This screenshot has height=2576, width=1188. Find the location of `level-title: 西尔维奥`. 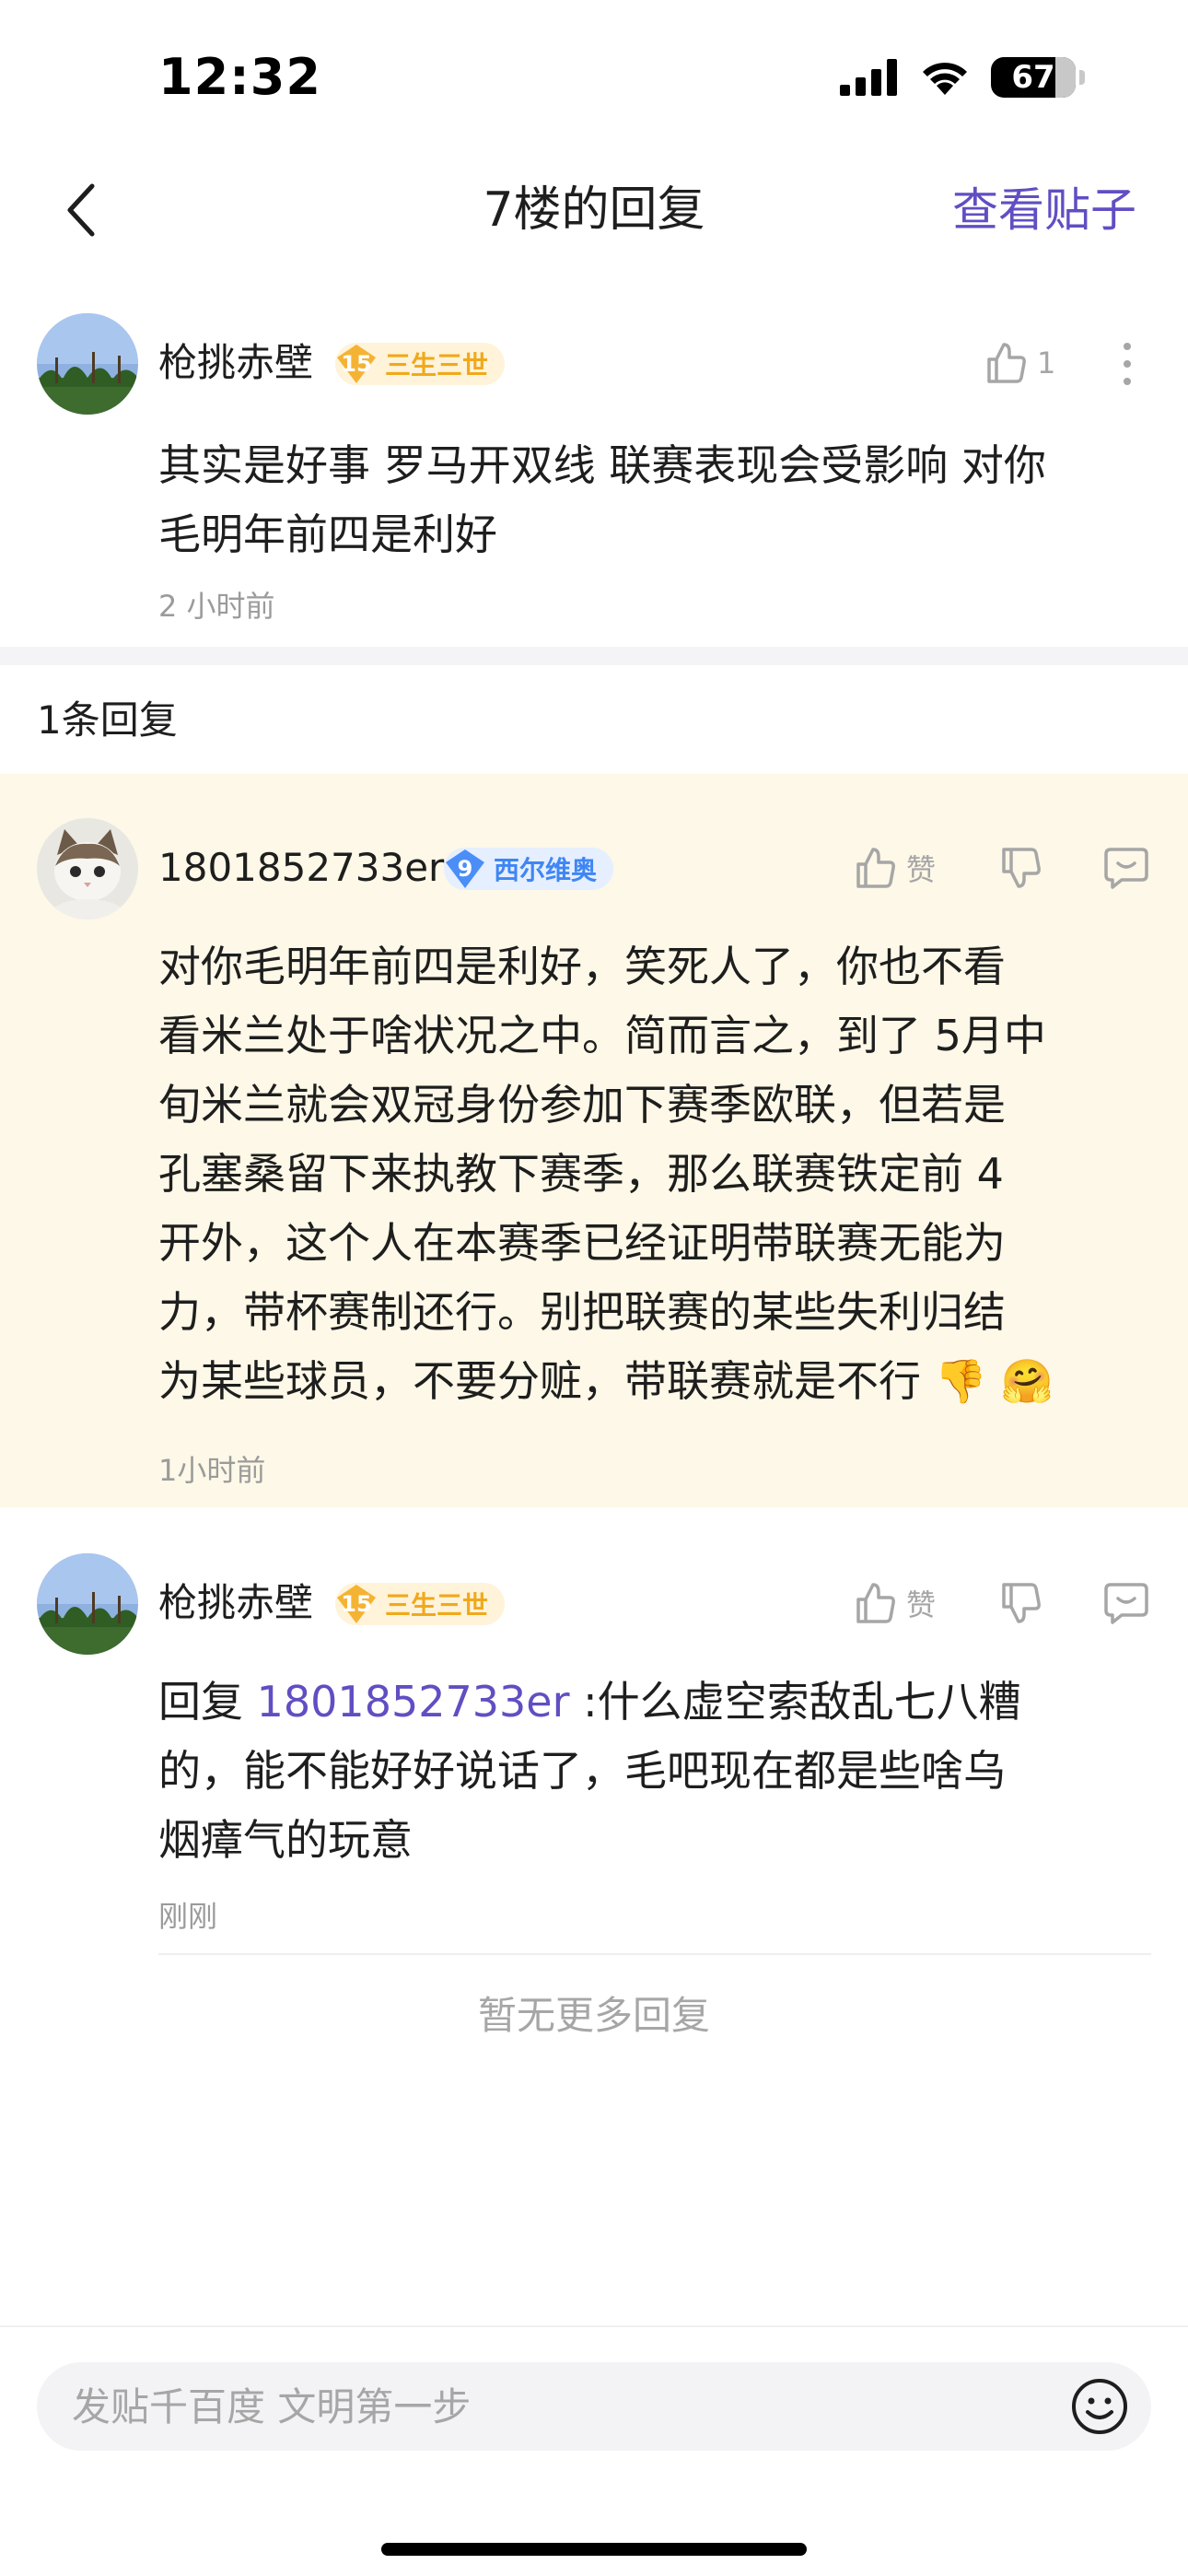

level-title: 西尔维奥 is located at coordinates (546, 870).